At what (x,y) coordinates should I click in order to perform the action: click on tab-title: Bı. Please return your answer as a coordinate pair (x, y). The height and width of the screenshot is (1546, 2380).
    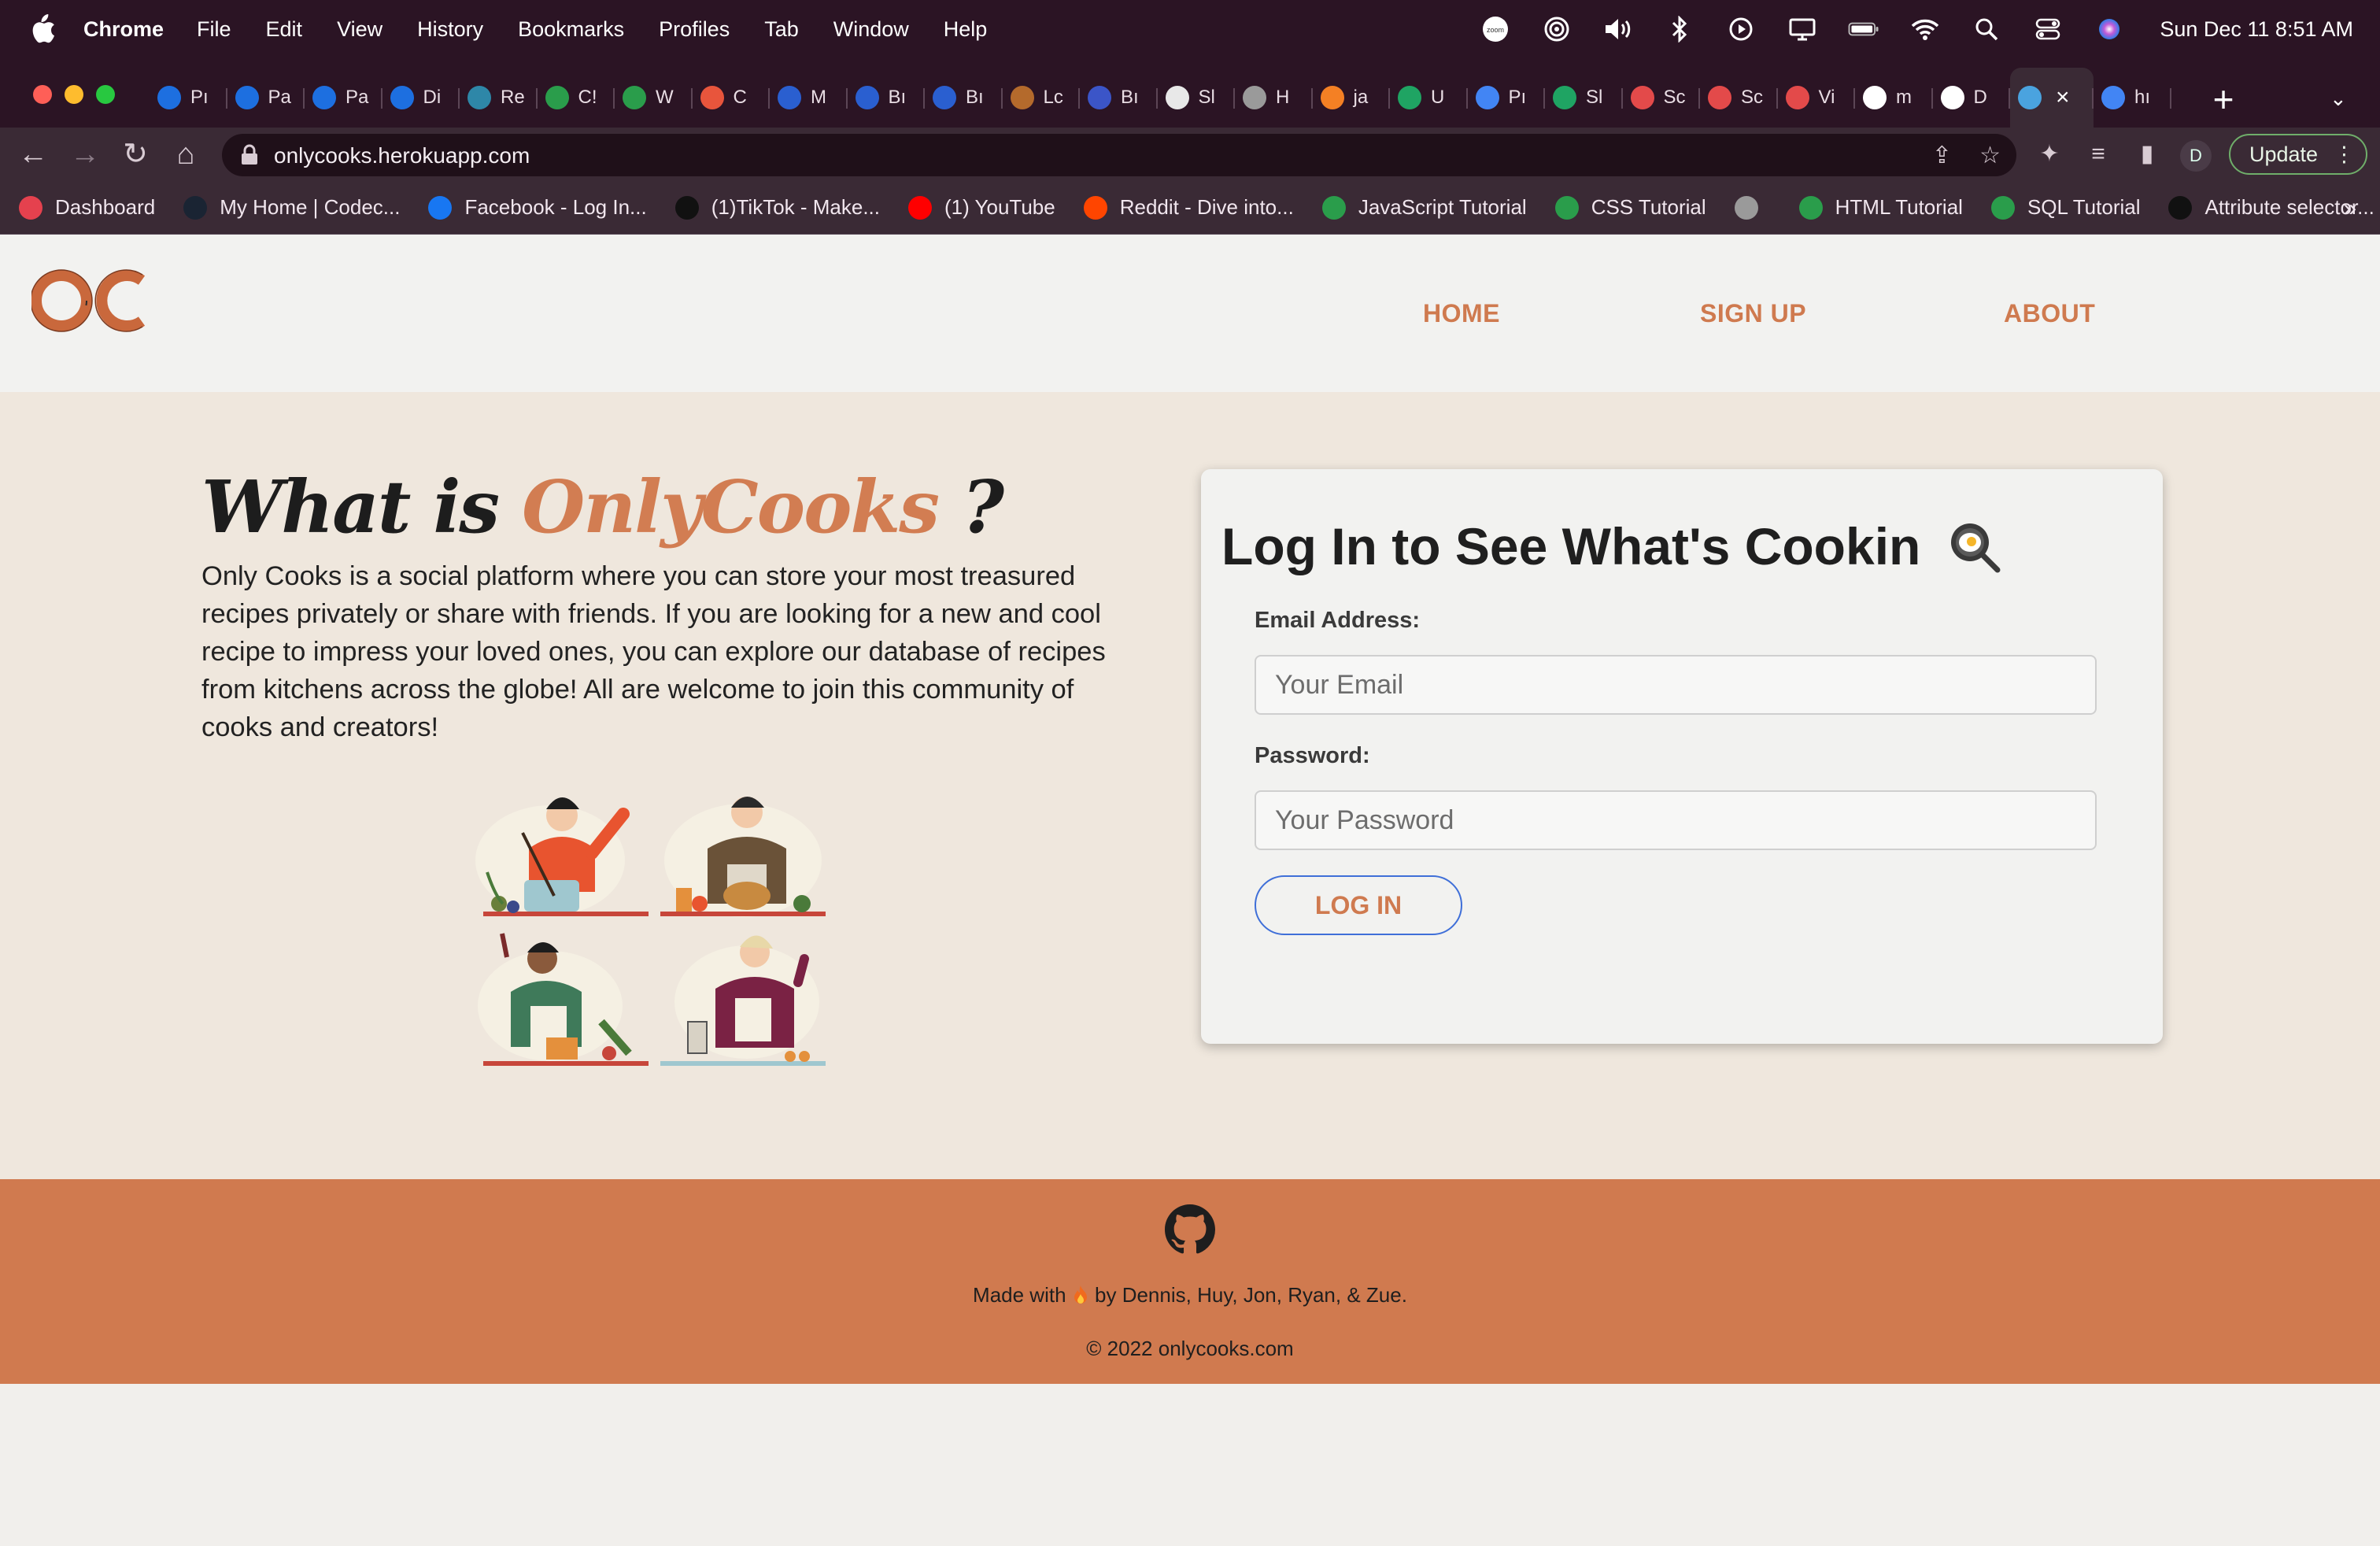
    Looking at the image, I should click on (975, 97).